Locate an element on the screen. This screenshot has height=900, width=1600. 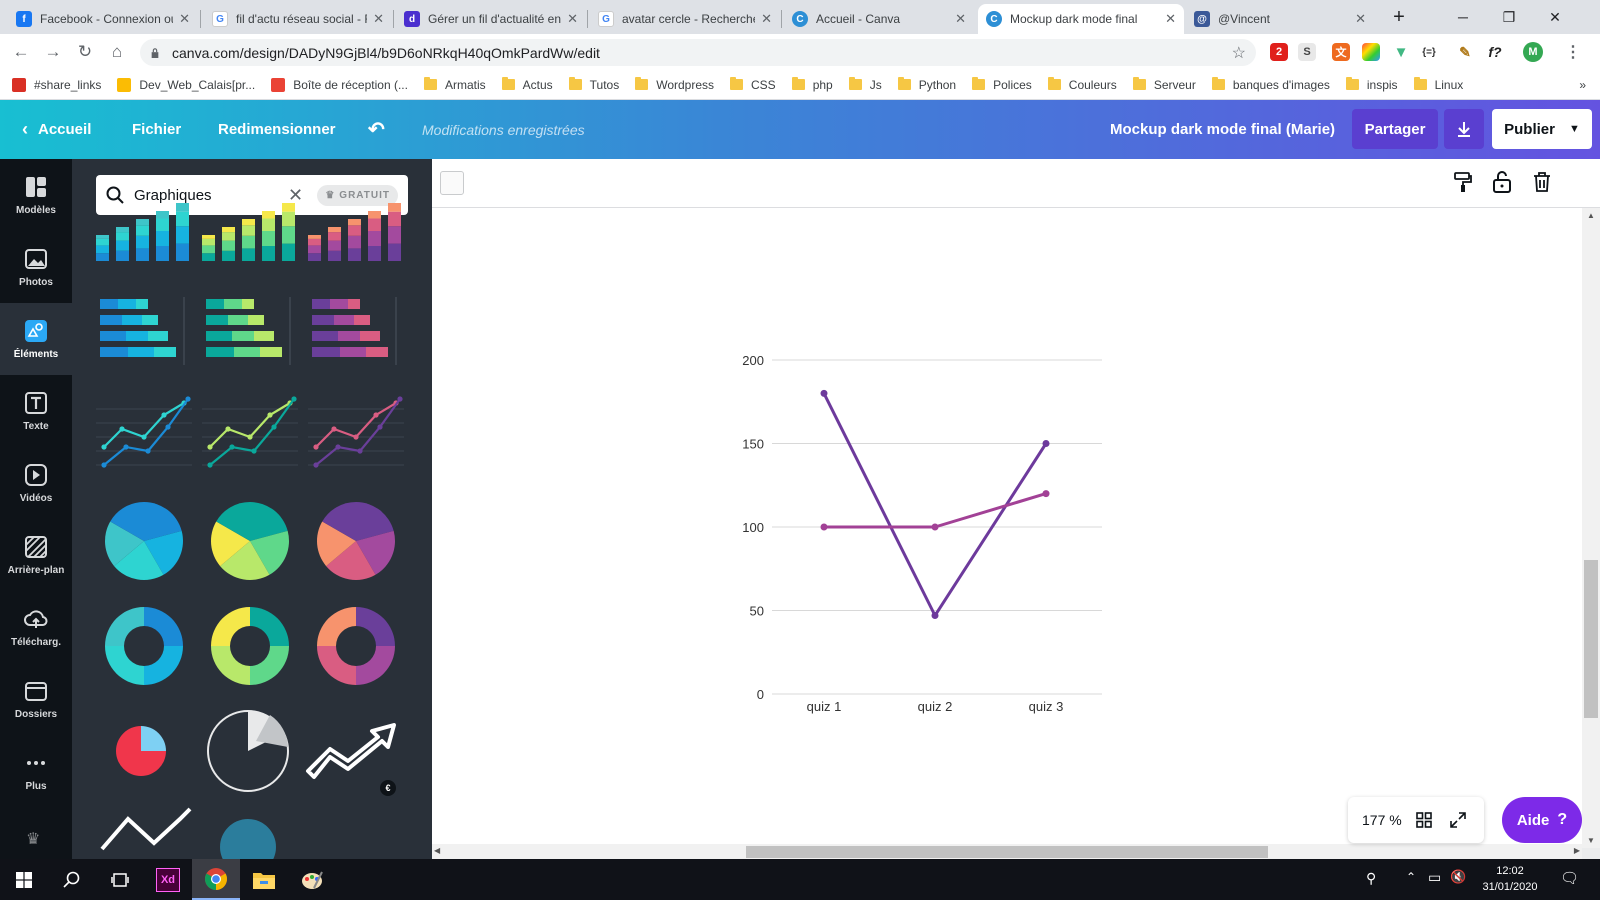
horizontal-scrollbar: ◀ ▶ is located at coordinates (1007, 851).